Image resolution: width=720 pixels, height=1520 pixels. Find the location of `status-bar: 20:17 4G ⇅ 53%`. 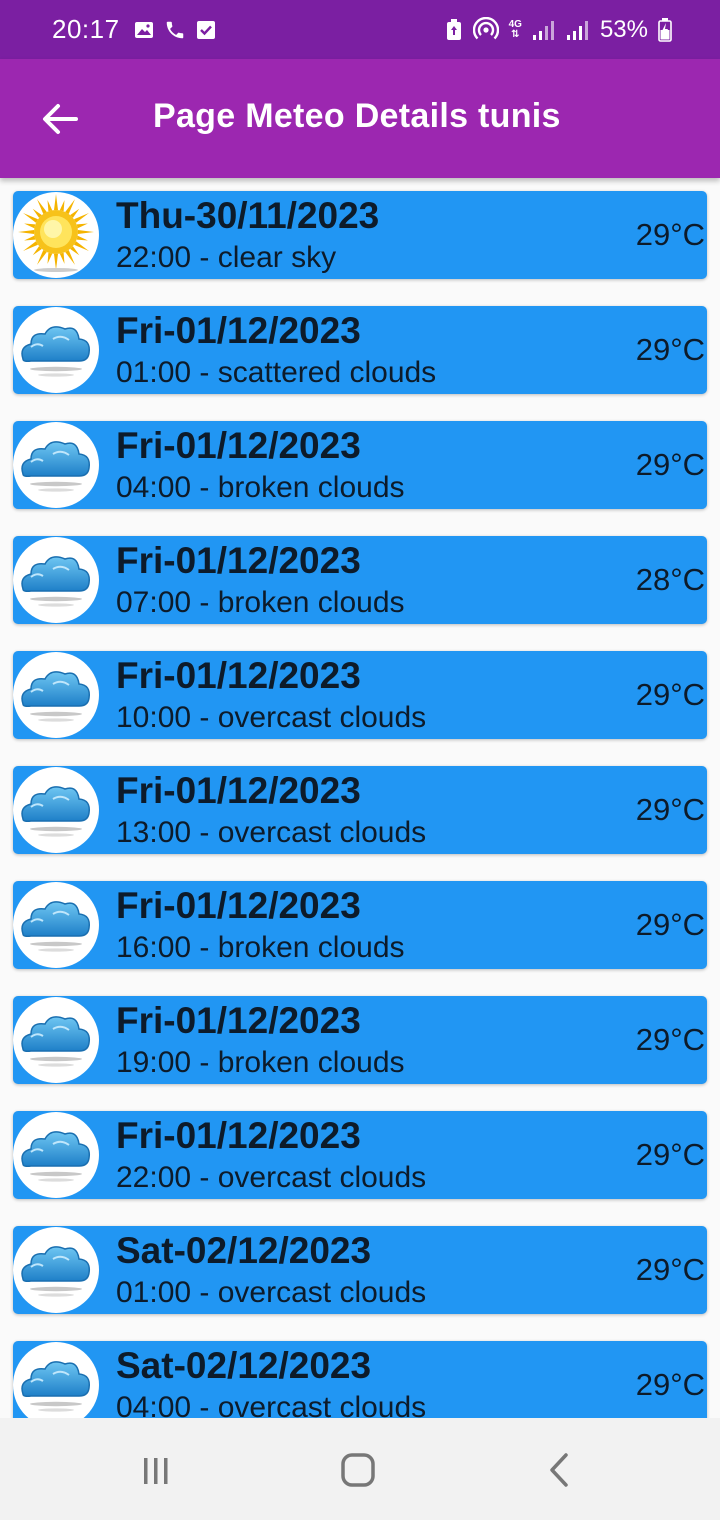

status-bar: 20:17 4G ⇅ 53% is located at coordinates (360, 29).